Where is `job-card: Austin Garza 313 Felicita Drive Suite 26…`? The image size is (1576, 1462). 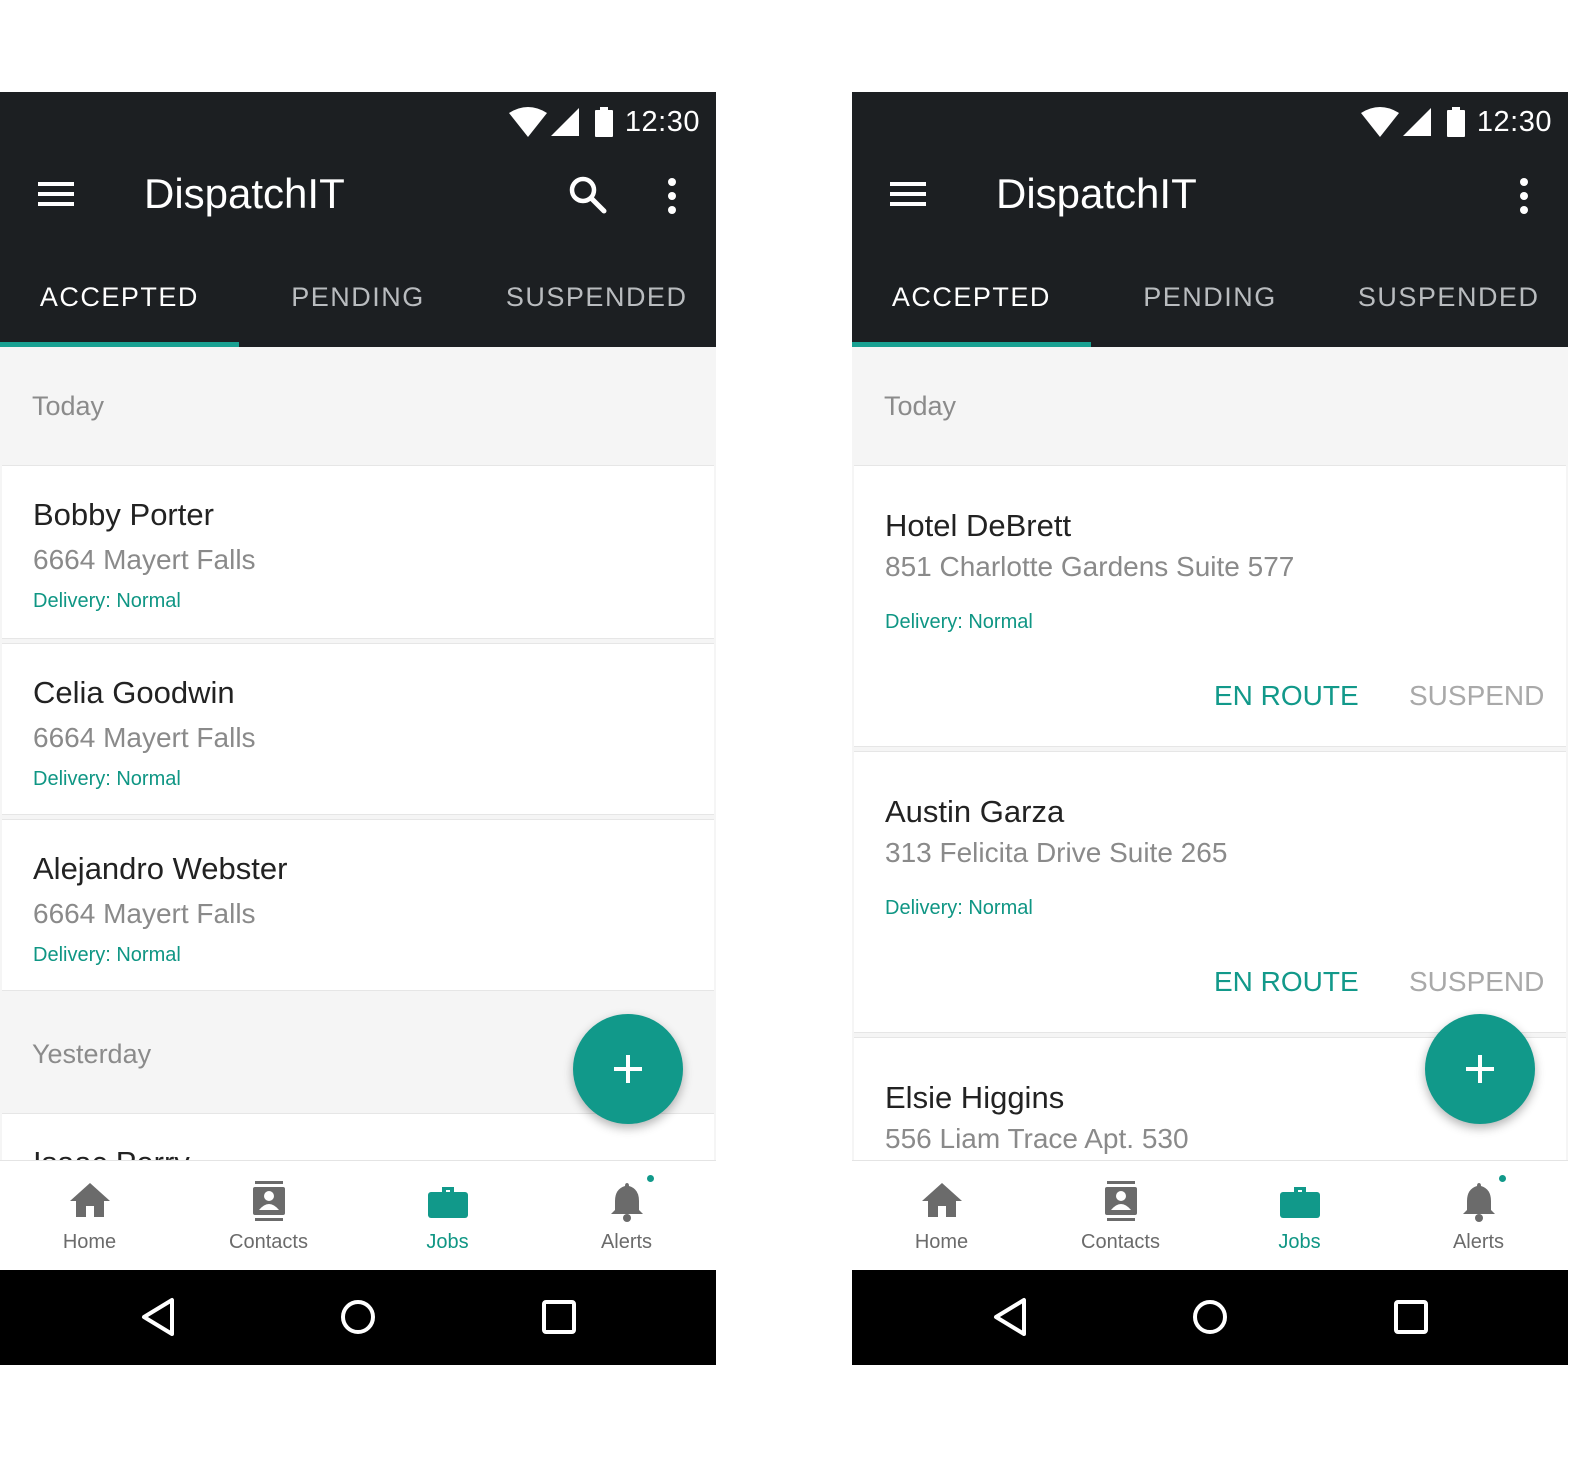
job-card: Austin Garza 313 Felicita Drive Suite 26… is located at coordinates (1210, 892).